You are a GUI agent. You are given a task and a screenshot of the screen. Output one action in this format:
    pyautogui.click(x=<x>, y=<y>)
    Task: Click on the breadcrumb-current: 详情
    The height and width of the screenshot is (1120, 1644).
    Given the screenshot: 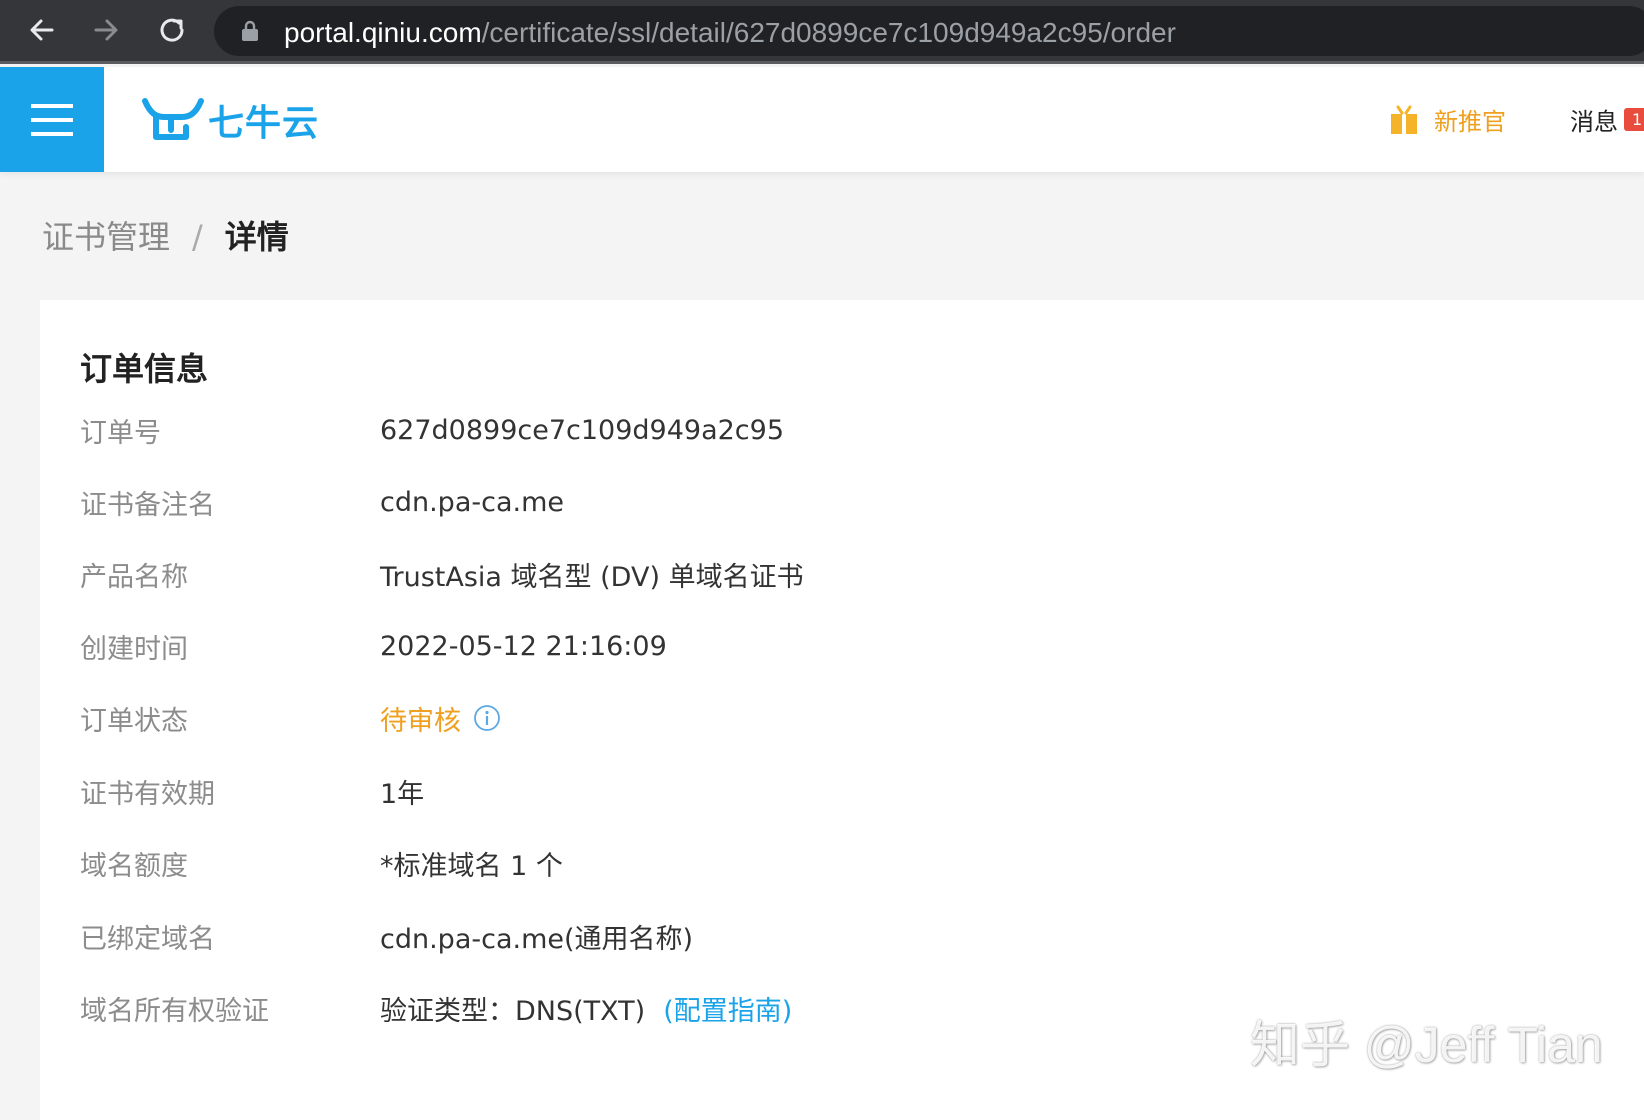 What is the action you would take?
    pyautogui.click(x=256, y=237)
    